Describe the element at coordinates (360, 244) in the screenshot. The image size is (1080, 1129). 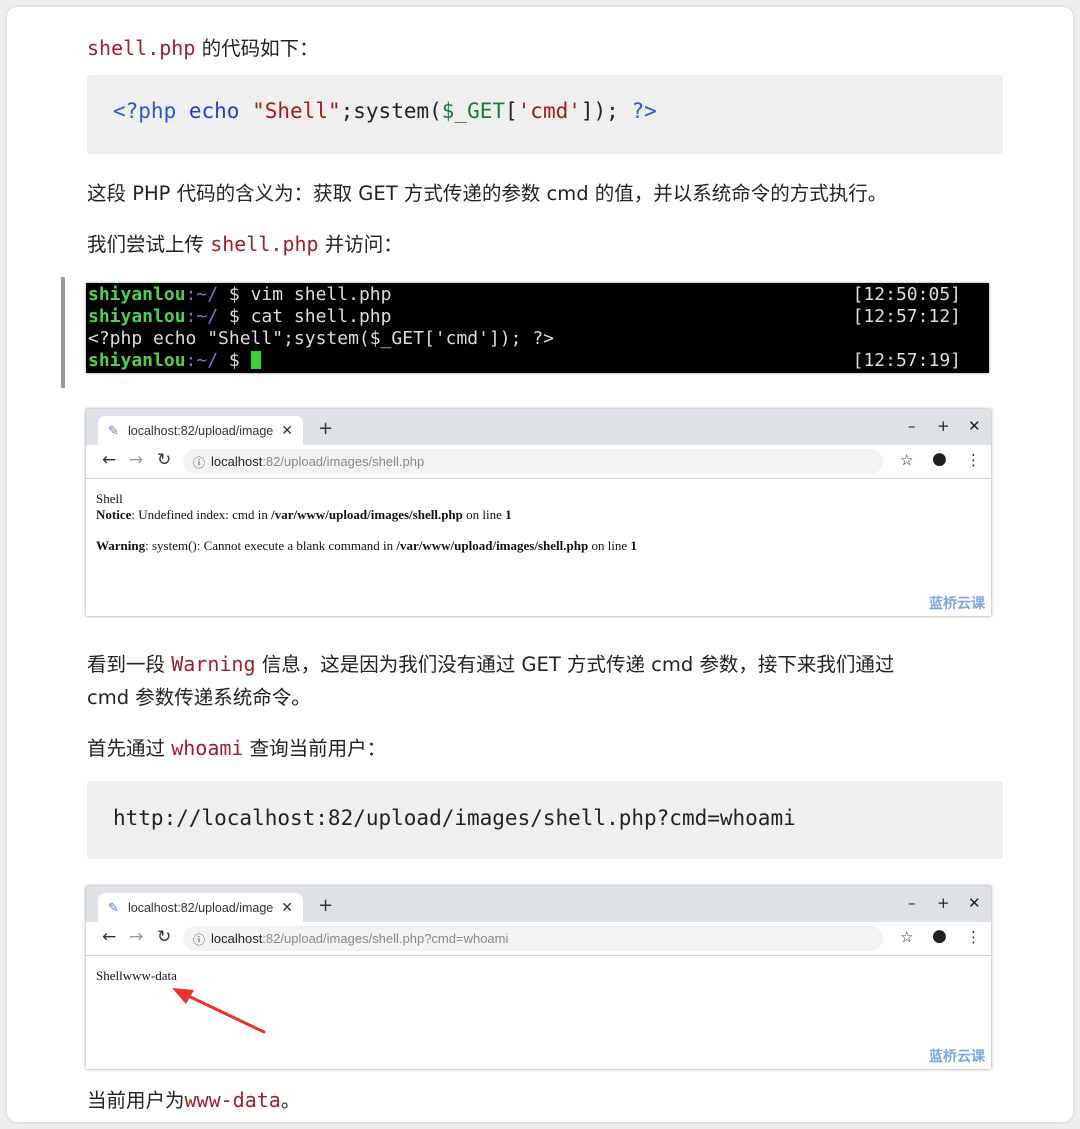
I see `text: 并访问：` at that location.